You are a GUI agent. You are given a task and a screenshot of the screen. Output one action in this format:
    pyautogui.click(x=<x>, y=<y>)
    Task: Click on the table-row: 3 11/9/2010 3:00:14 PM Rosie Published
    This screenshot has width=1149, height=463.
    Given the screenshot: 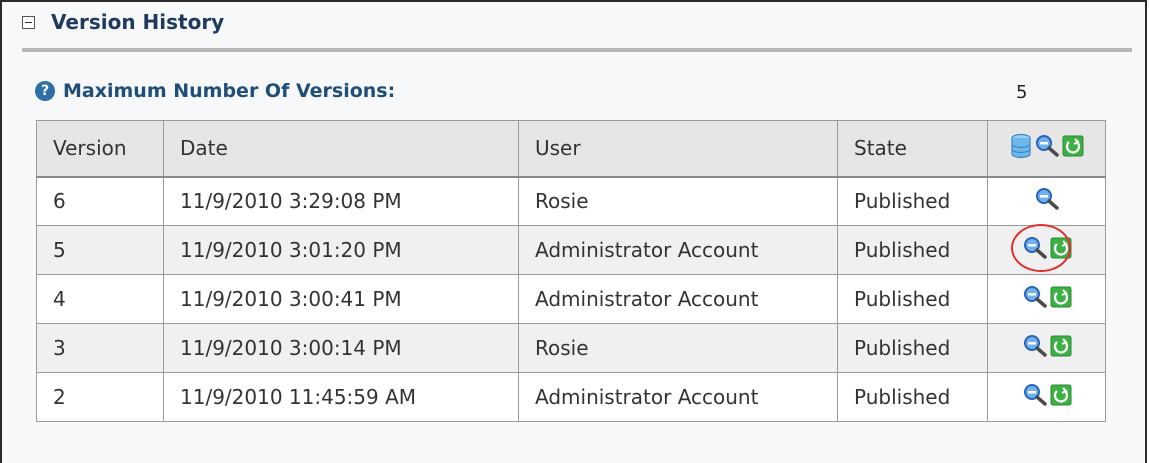 What is the action you would take?
    pyautogui.click(x=571, y=348)
    